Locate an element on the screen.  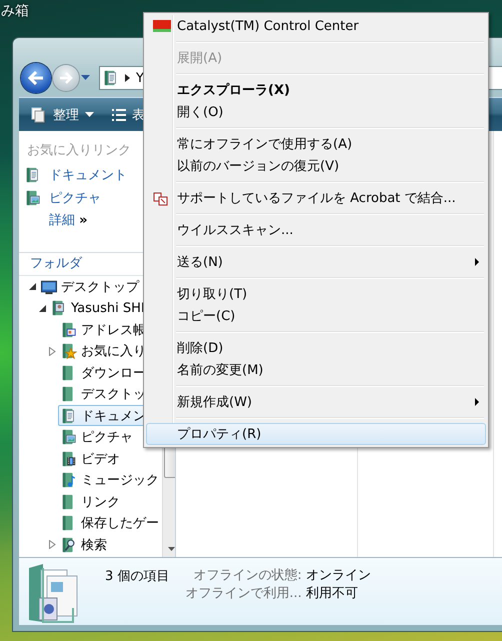
menu-item: 新規作成(W) is located at coordinates (316, 402).